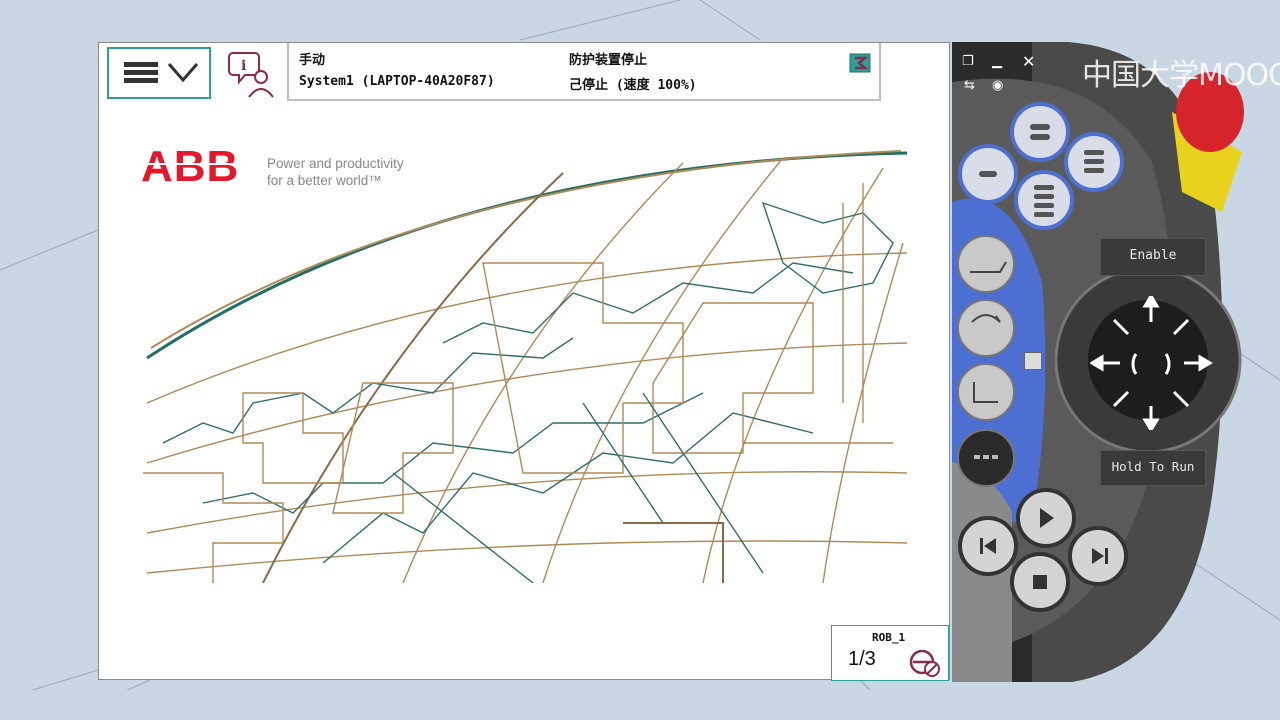 The height and width of the screenshot is (720, 1280). I want to click on minimize-icon: ▁, so click(997, 61).